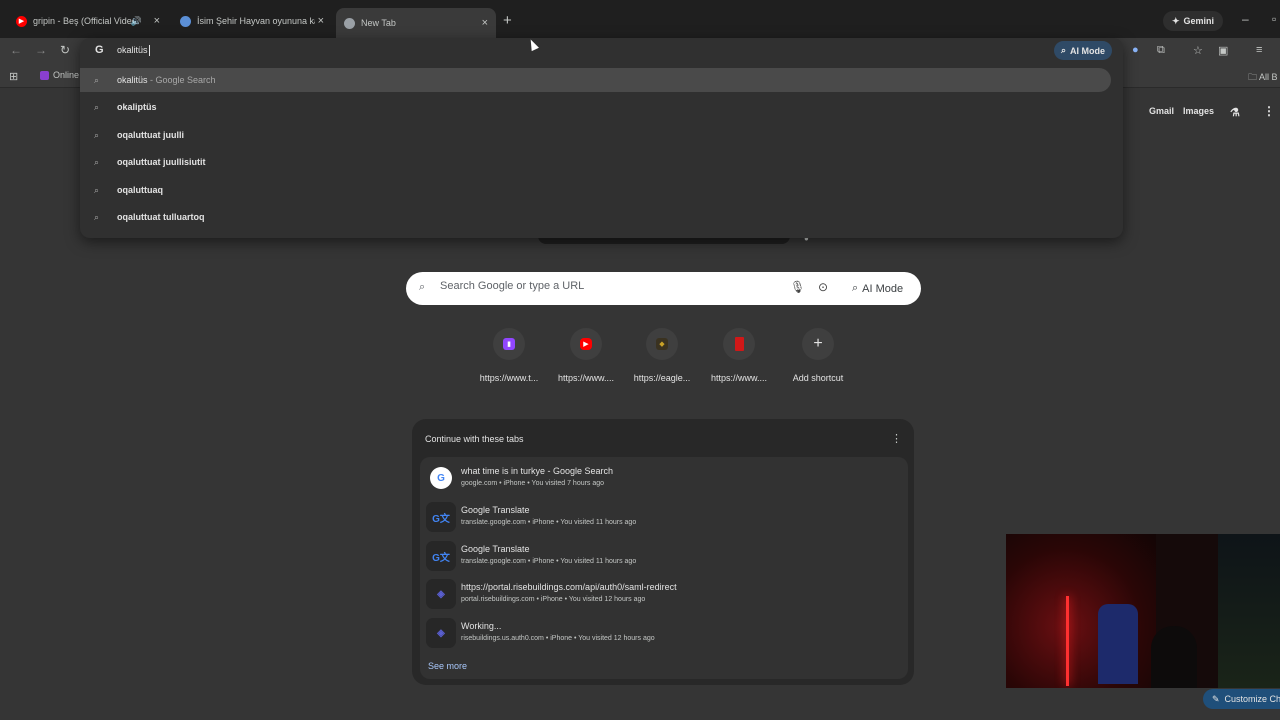 This screenshot has width=1280, height=720. I want to click on tab-isim-sehir: İsim Şehir Hayvan oyununa katıl ×, so click(252, 21).